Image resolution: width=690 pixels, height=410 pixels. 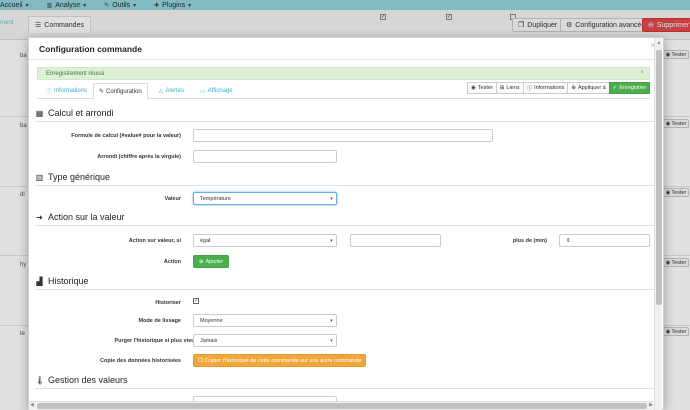 I want to click on modal-title: Configuration commande, so click(x=90, y=48).